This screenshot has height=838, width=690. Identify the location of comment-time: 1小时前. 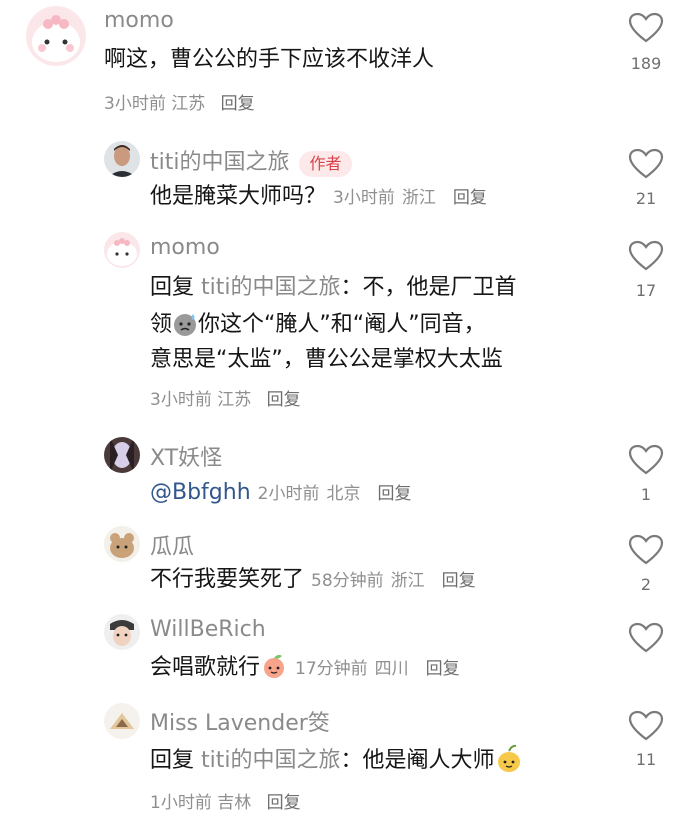
(181, 803).